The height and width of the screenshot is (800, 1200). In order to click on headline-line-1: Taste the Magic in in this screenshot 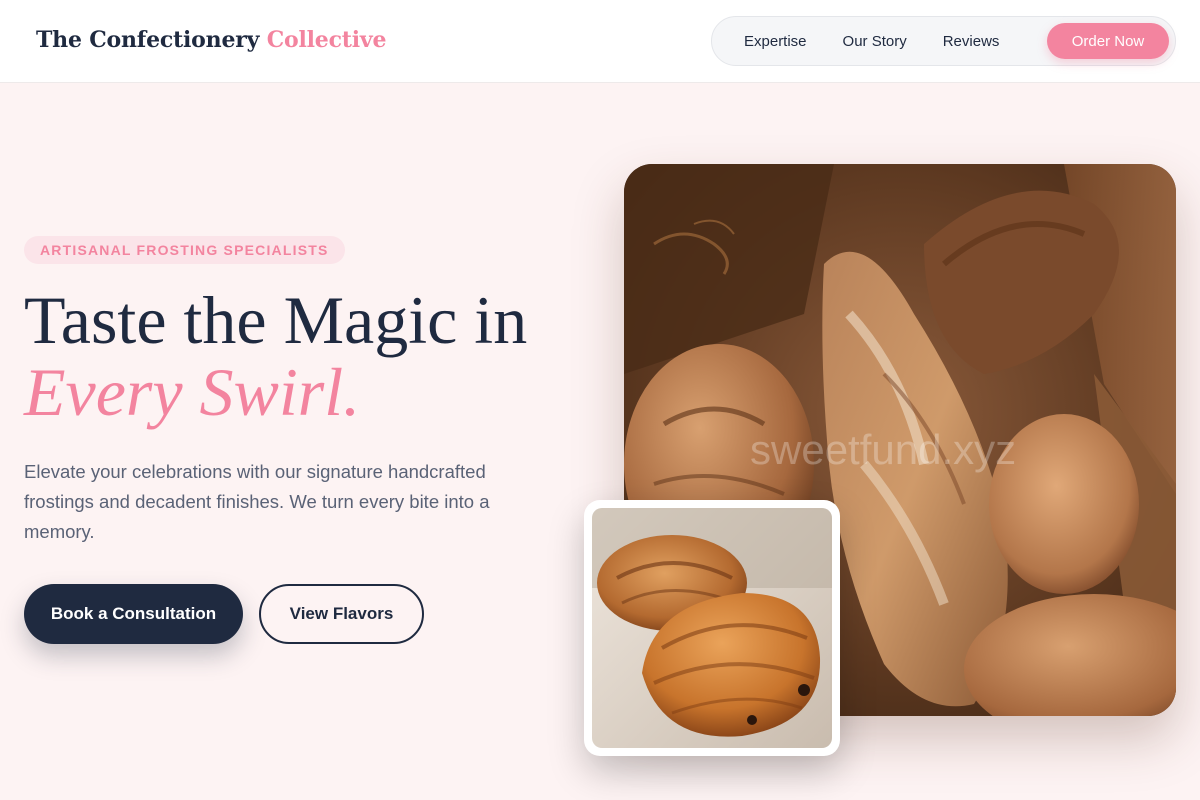, I will do `click(276, 320)`.